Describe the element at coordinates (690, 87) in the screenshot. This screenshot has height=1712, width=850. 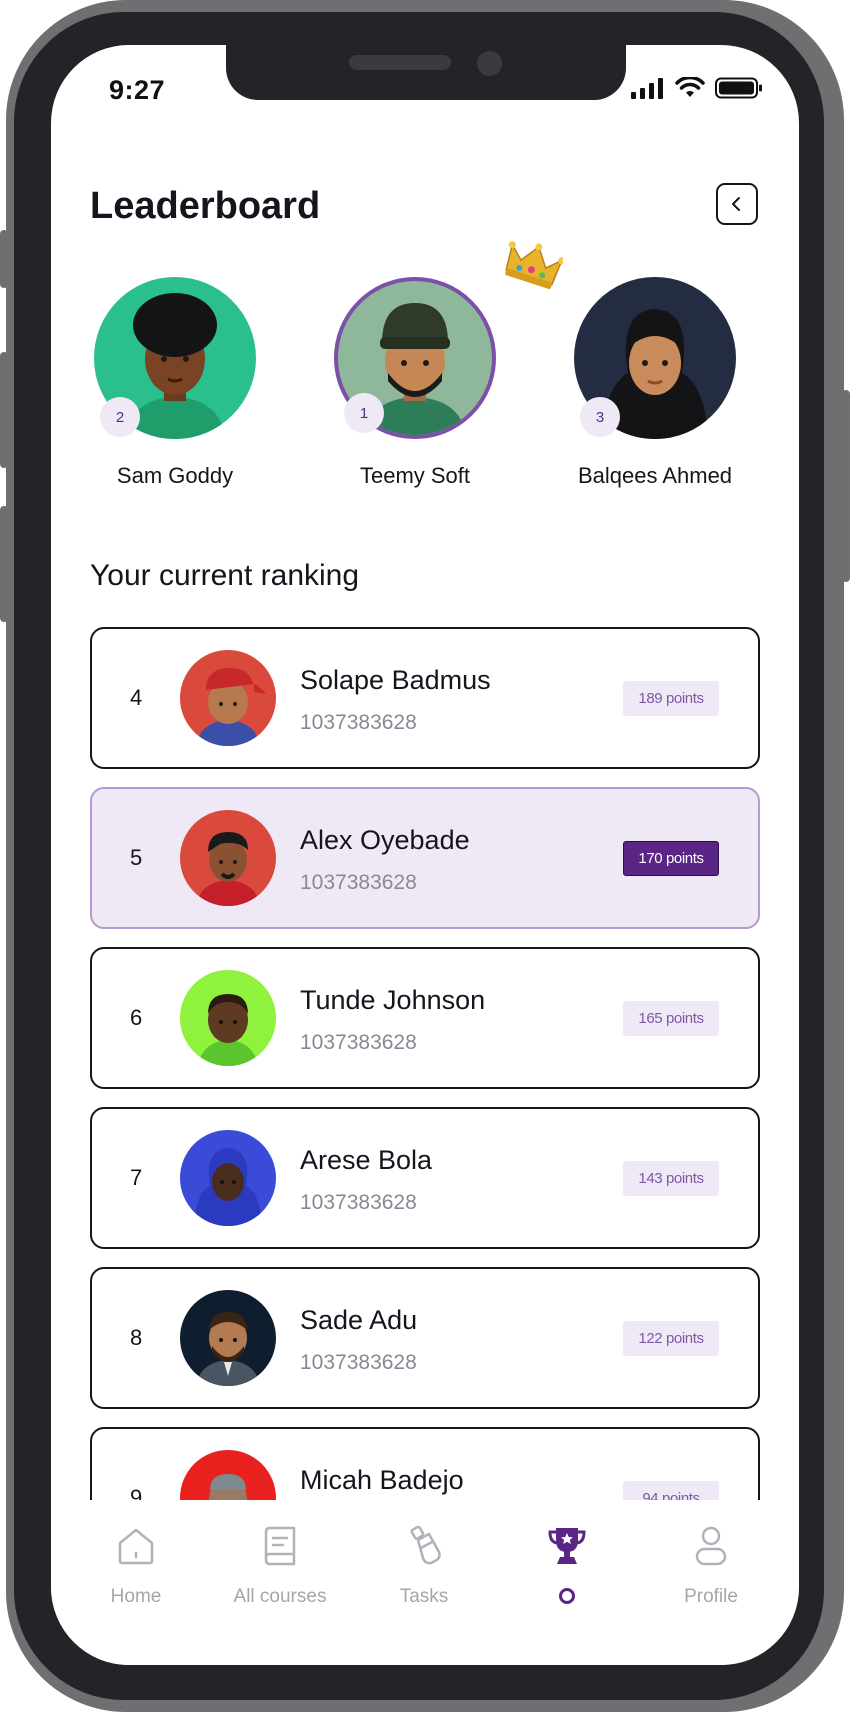
I see `wifi-icon` at that location.